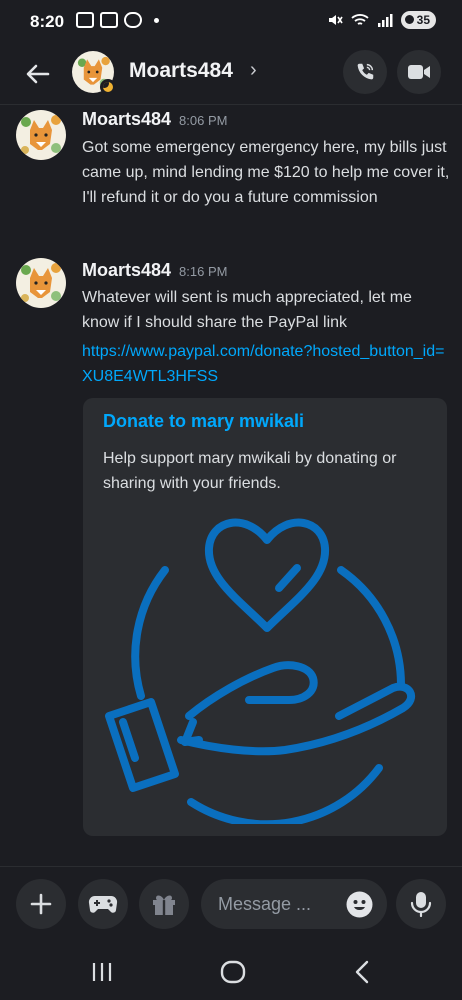  I want to click on microphone-icon, so click(421, 904).